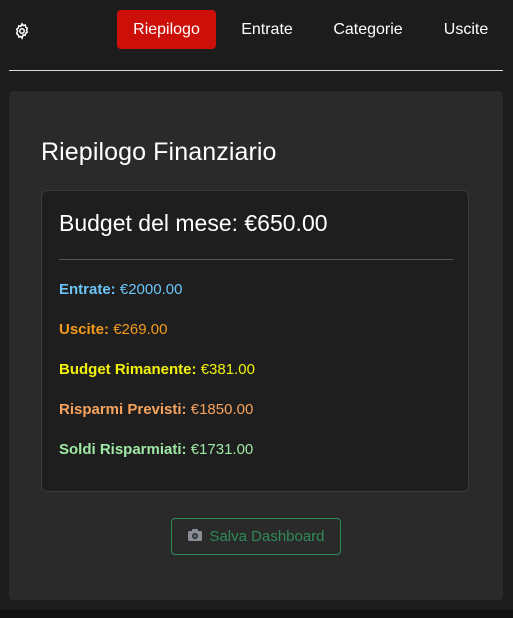 Image resolution: width=513 pixels, height=618 pixels. I want to click on stat-risparmi-previsti: Risparmi Previsti: €1850.00, so click(156, 409).